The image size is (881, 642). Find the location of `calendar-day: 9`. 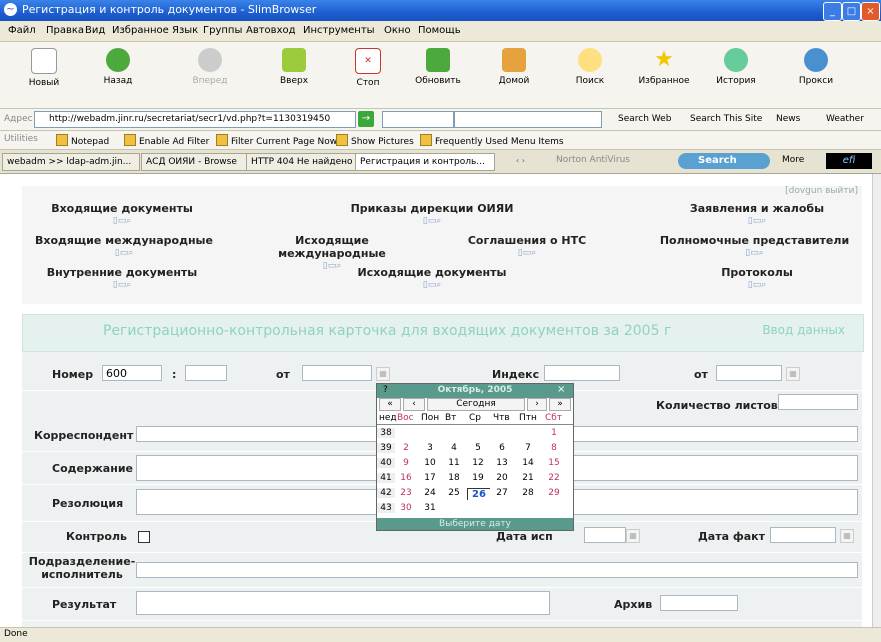

calendar-day: 9 is located at coordinates (406, 463).